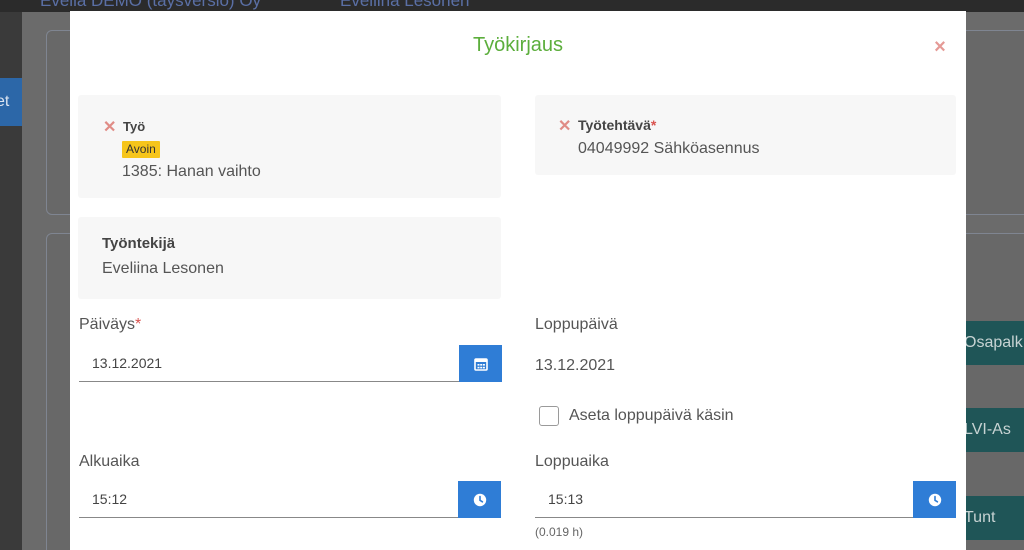 The image size is (1024, 550). Describe the element at coordinates (669, 148) in the screenshot. I see `task-value: 04049992 Sähköasennus` at that location.